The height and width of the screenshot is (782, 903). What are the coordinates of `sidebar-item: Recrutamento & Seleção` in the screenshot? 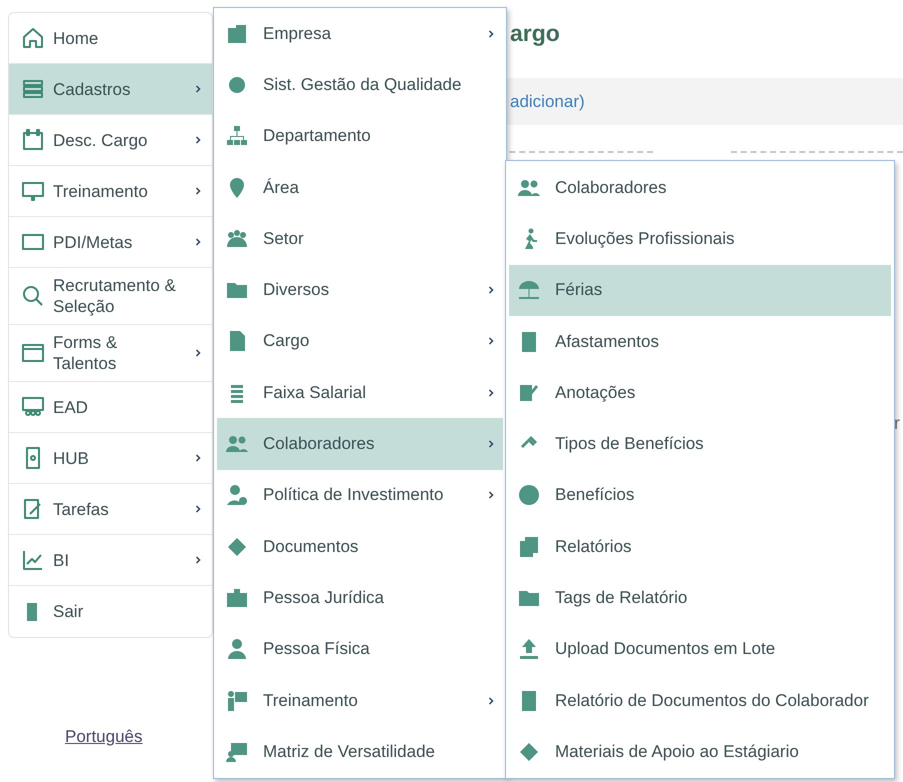 It's located at (110, 296).